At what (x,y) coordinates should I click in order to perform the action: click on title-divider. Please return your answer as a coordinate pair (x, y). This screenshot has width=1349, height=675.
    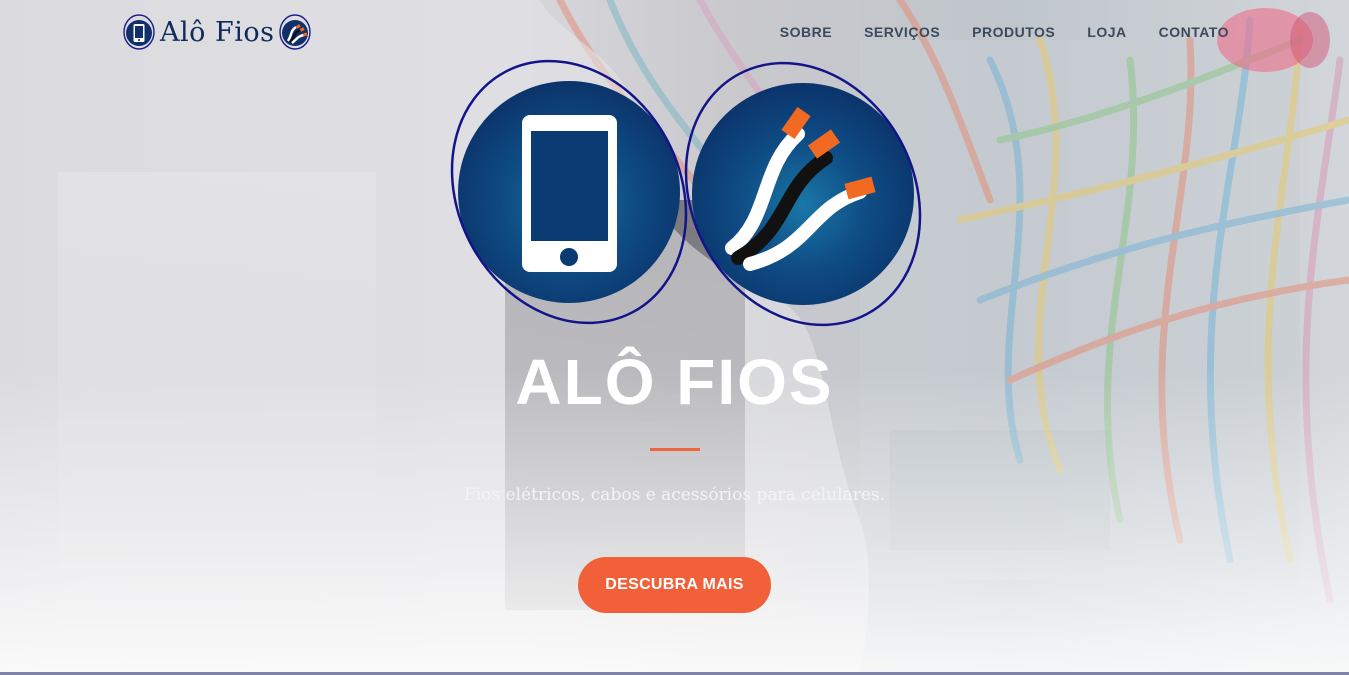
    Looking at the image, I should click on (675, 449).